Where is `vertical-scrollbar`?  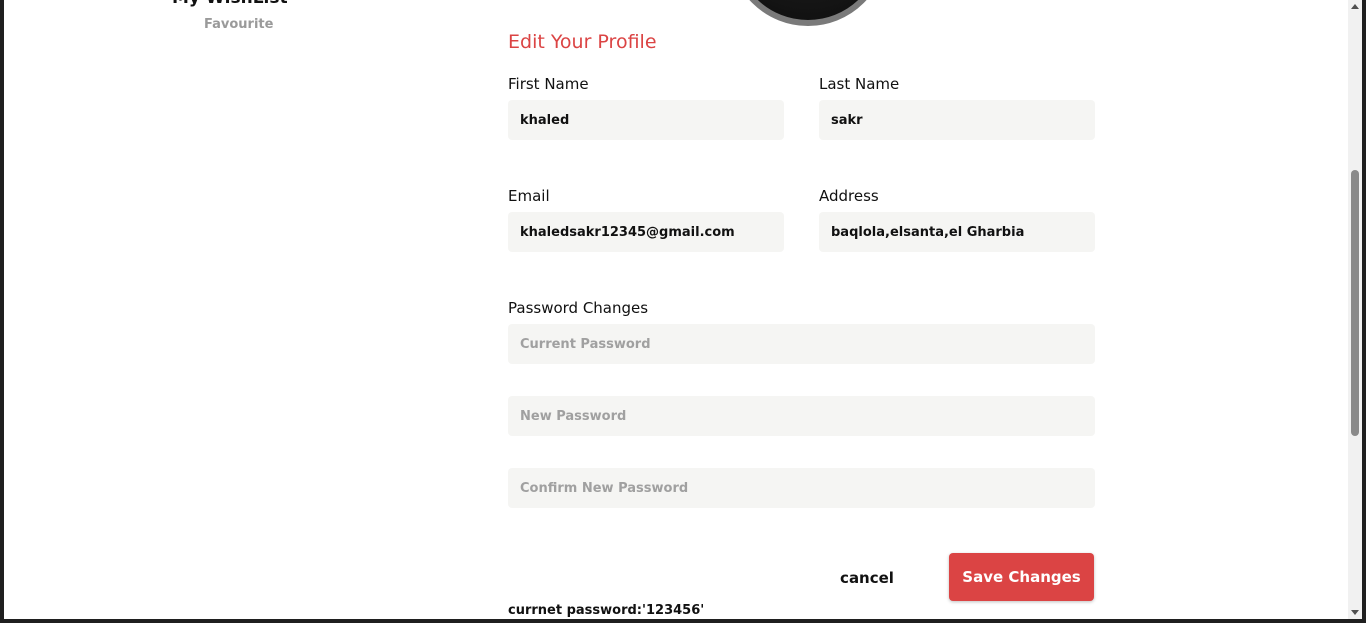
vertical-scrollbar is located at coordinates (1355, 309).